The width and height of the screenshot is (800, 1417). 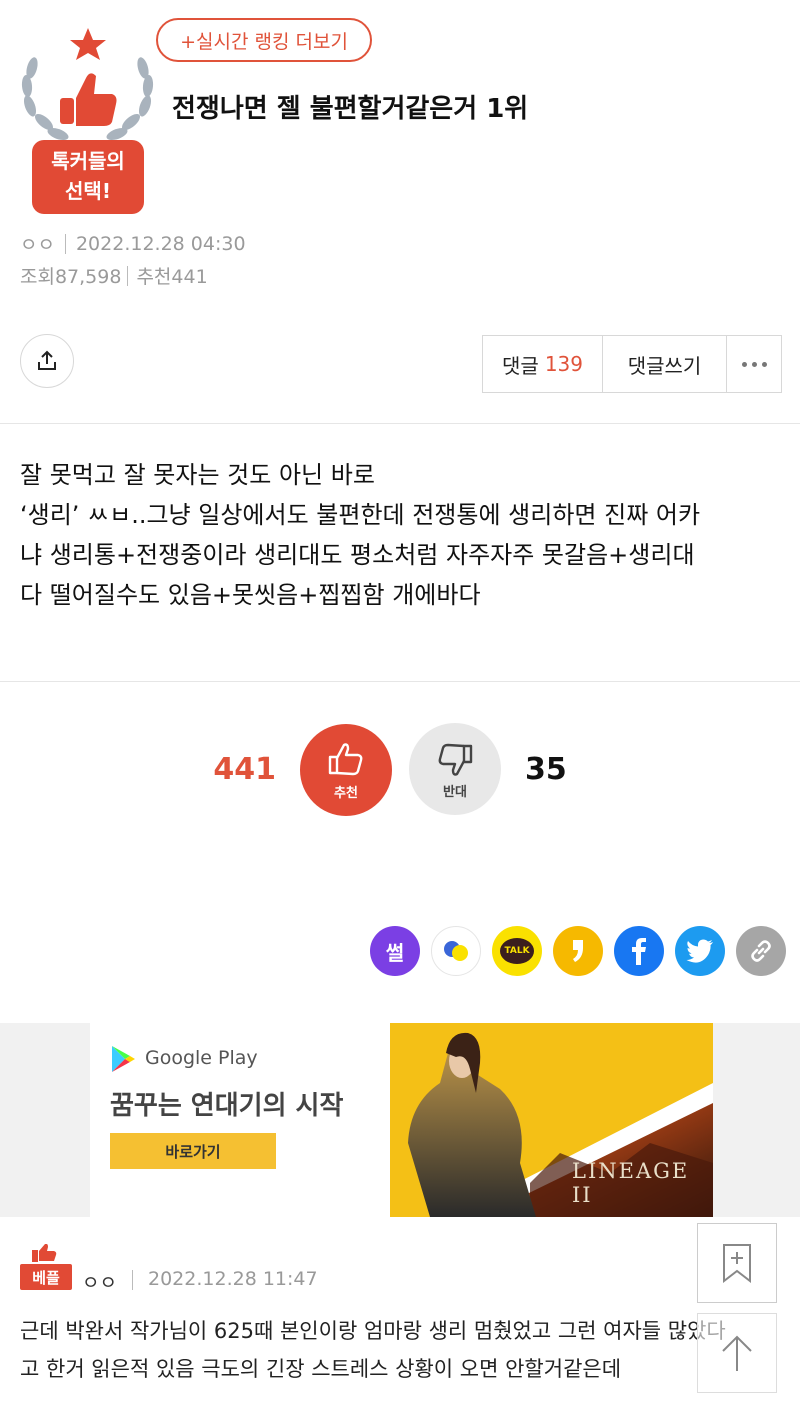 I want to click on best-label: 베플, so click(x=46, y=1277).